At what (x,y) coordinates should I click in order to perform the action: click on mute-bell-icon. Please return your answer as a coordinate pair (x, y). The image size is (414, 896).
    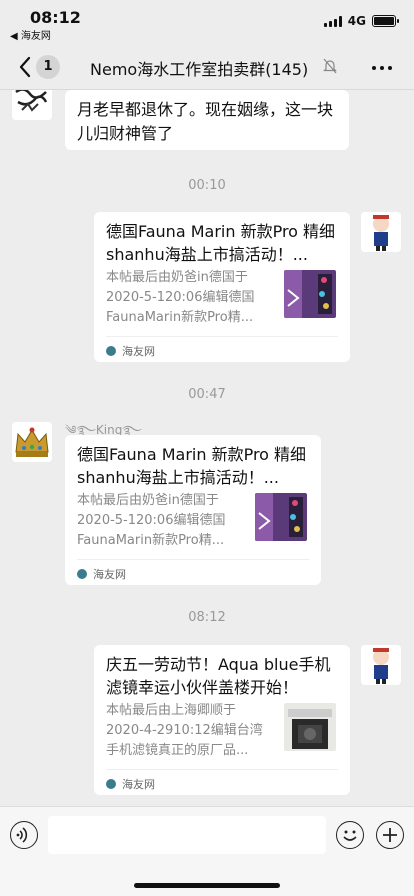
    Looking at the image, I should click on (330, 66).